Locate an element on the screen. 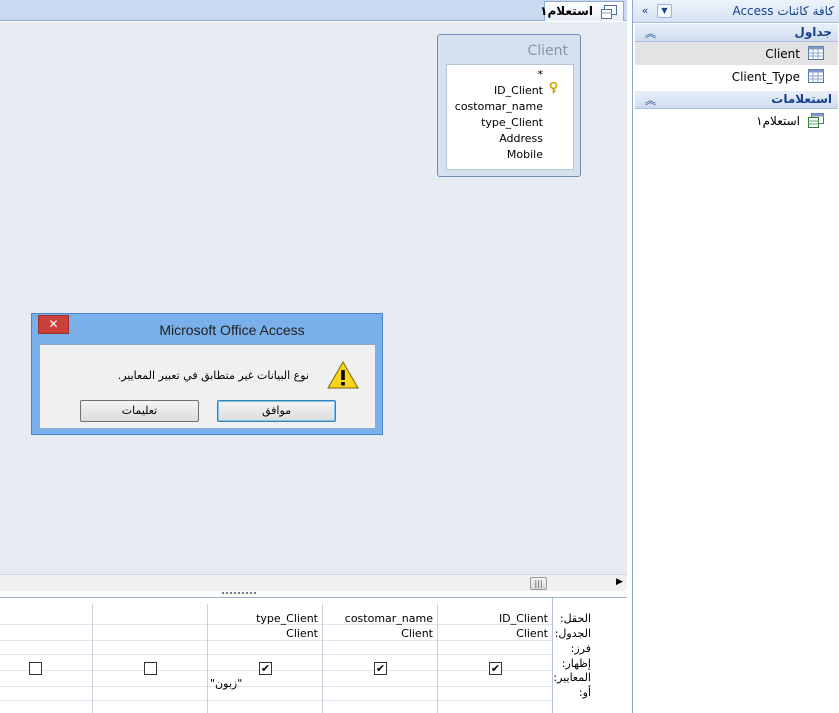  field-item: Mobile is located at coordinates (525, 154).